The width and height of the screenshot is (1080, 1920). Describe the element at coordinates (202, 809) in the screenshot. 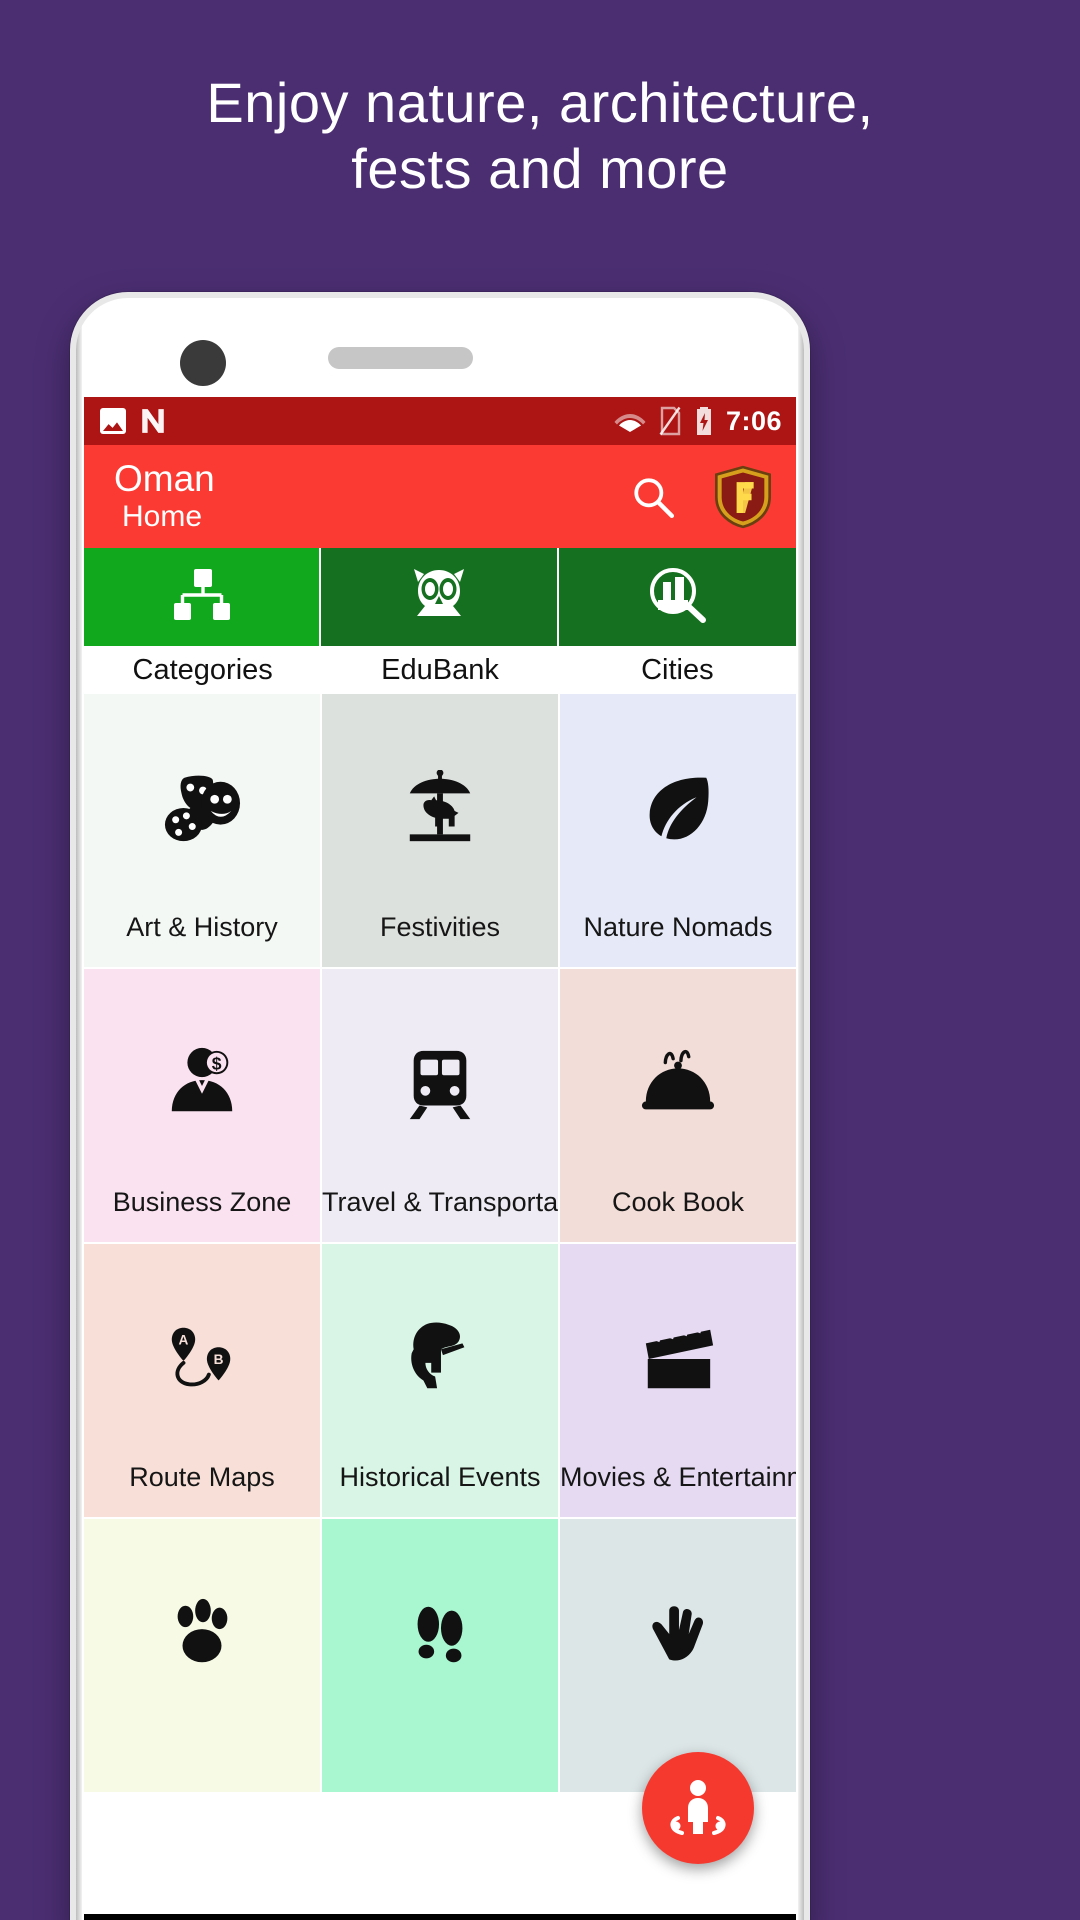

I see `theater-masks-icon` at that location.